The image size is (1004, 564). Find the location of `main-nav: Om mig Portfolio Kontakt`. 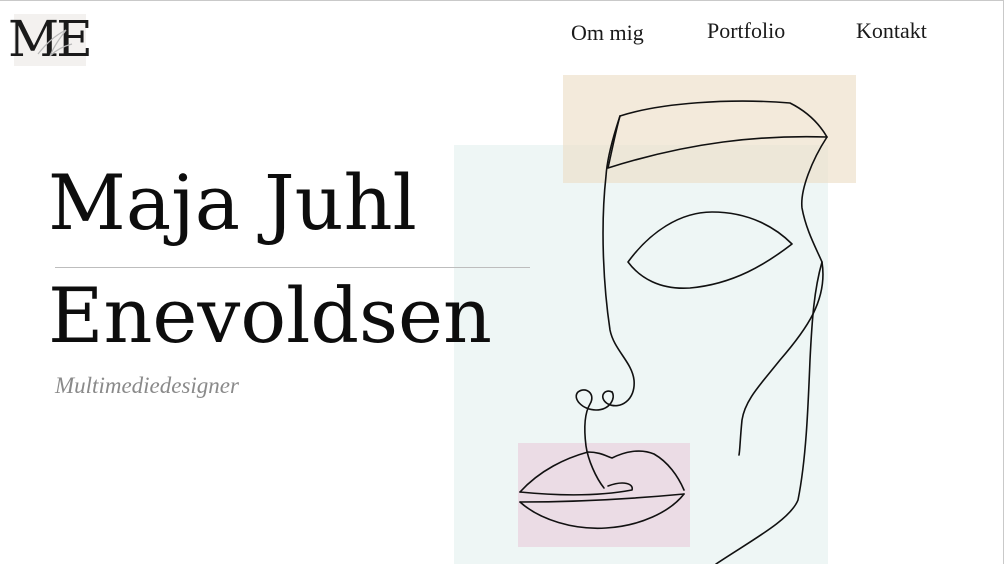

main-nav: Om mig Portfolio Kontakt is located at coordinates (770, 33).